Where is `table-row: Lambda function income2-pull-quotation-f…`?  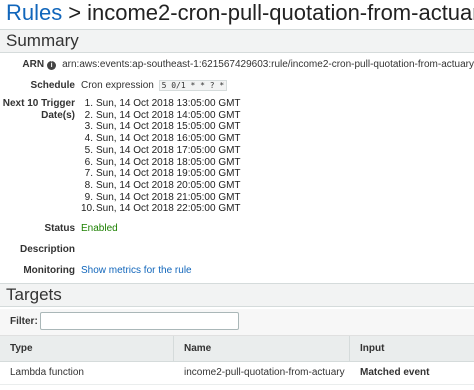
table-row: Lambda function income2-pull-quotation-f… is located at coordinates (237, 373).